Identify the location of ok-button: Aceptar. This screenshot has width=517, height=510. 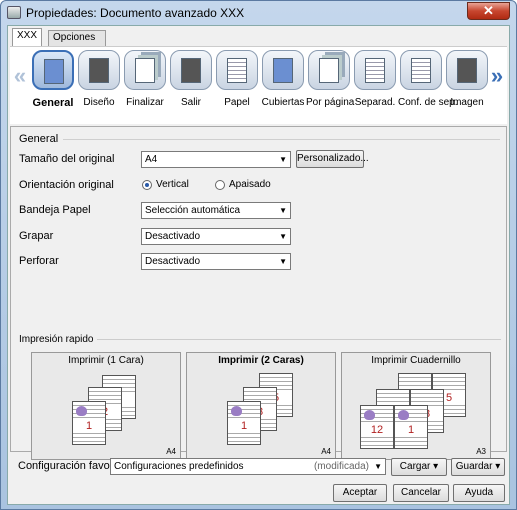
(360, 493).